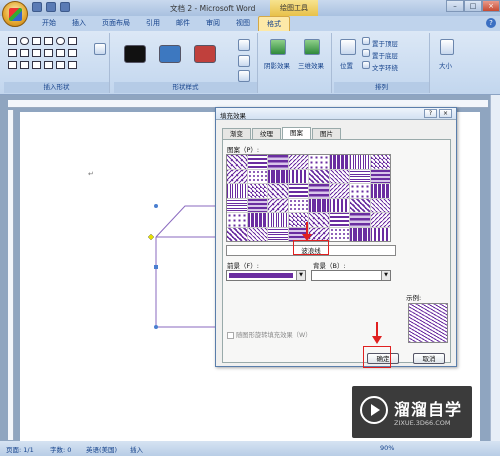 Image resolution: width=500 pixels, height=456 pixels. I want to click on dialog-close-button: ×, so click(445, 113).